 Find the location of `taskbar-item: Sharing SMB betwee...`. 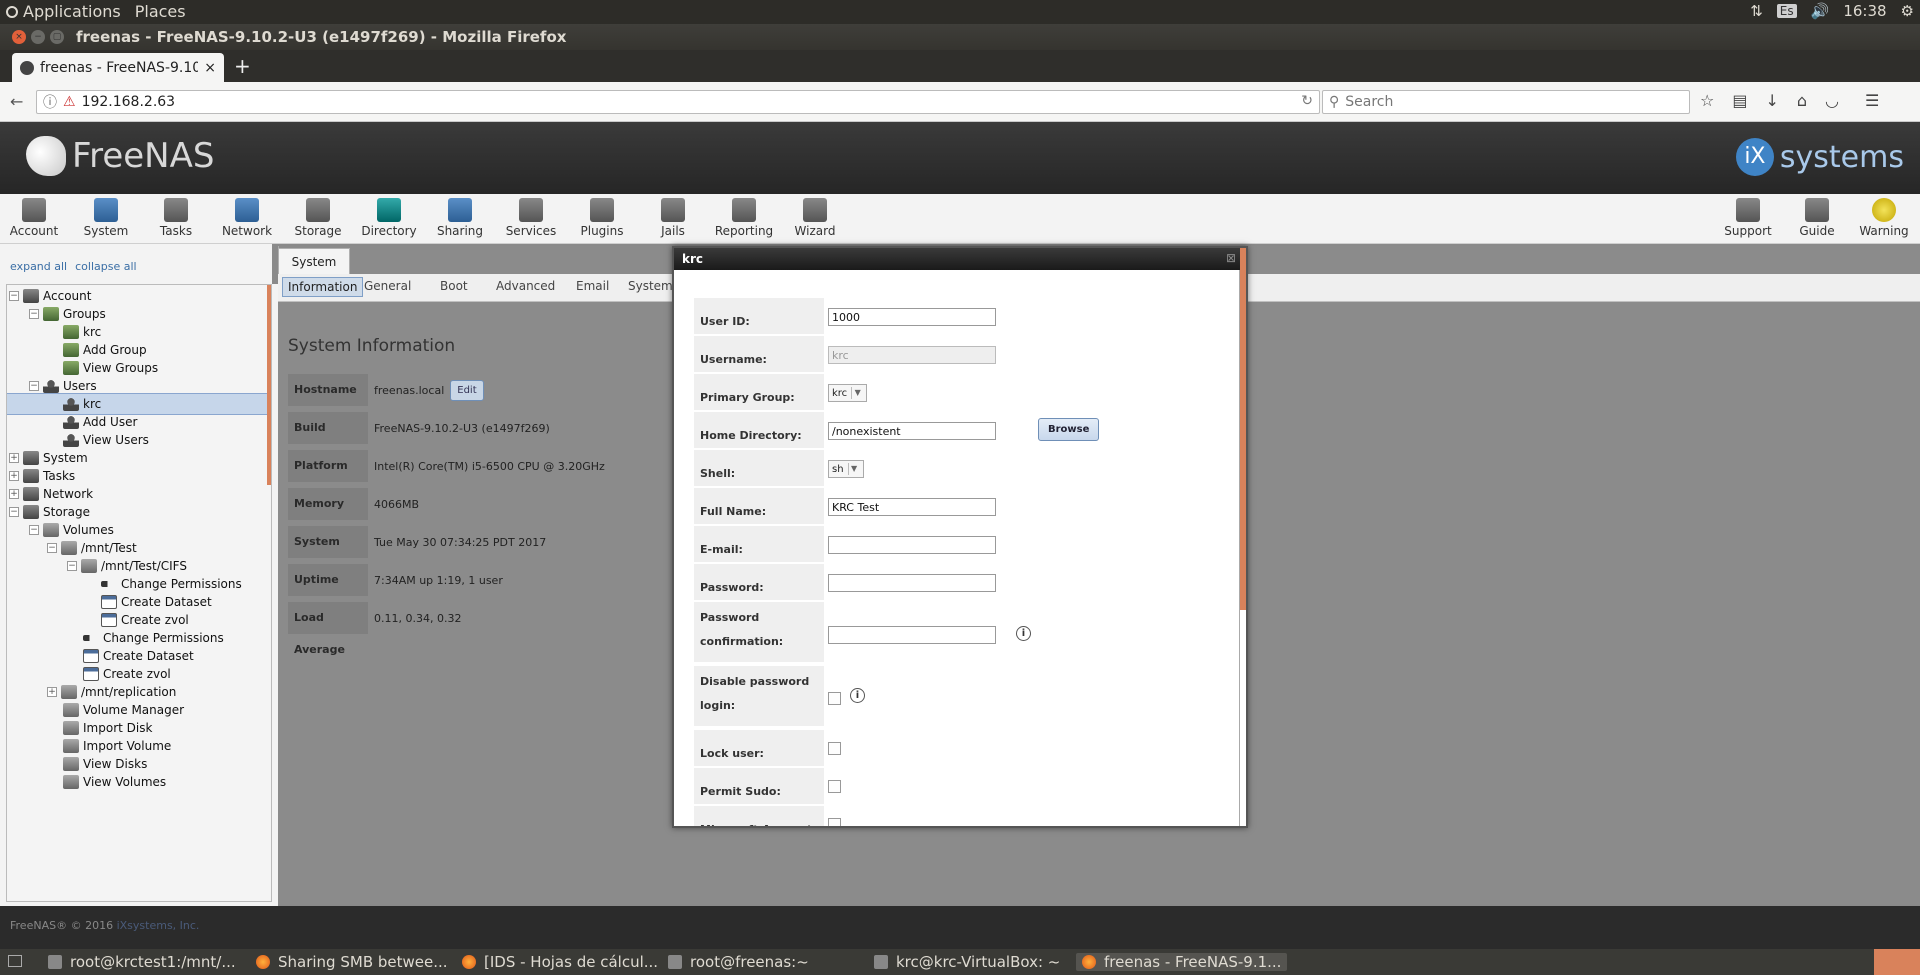

taskbar-item: Sharing SMB betwee... is located at coordinates (352, 962).